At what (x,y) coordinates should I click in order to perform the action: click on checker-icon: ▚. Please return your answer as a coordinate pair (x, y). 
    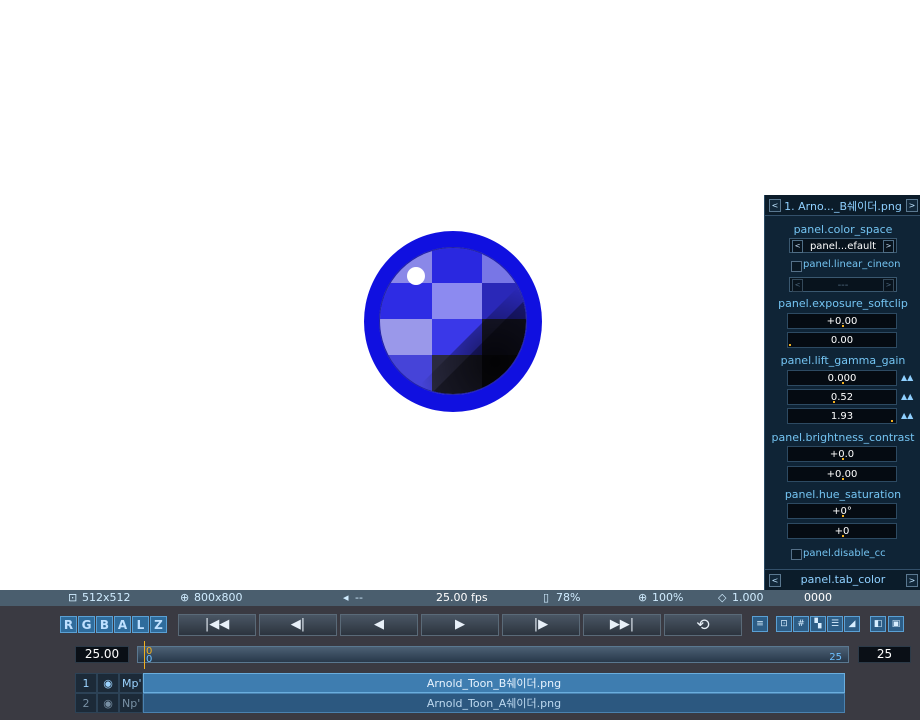
    Looking at the image, I should click on (818, 624).